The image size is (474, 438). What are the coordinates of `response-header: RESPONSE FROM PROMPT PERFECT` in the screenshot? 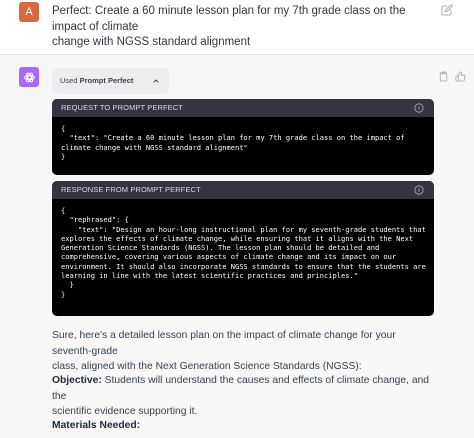 It's located at (243, 190).